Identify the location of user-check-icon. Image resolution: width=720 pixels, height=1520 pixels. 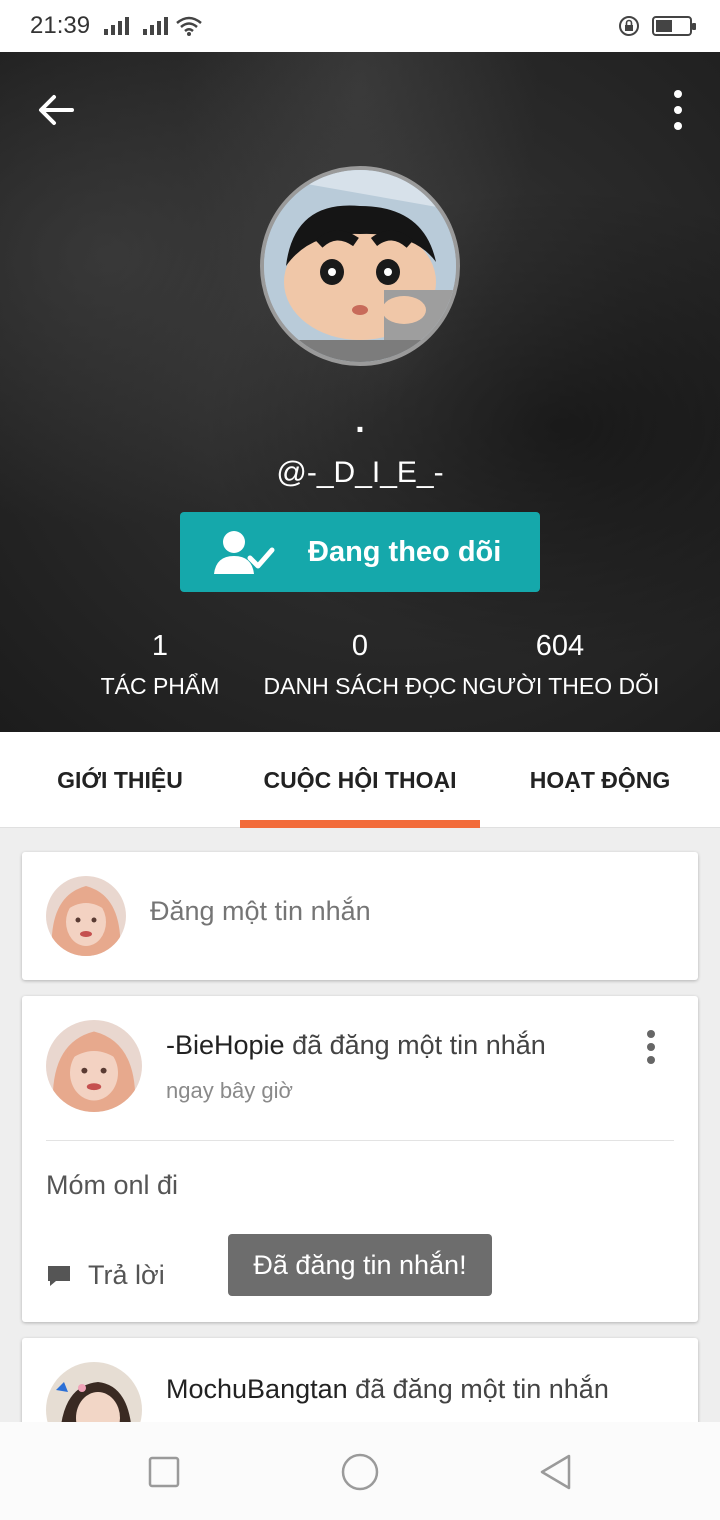
(244, 552).